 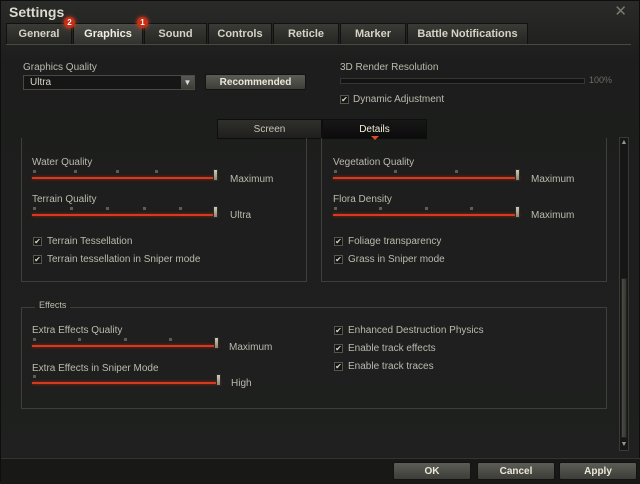 What do you see at coordinates (60, 67) in the screenshot?
I see `graphics-quality-label: Graphics Quality` at bounding box center [60, 67].